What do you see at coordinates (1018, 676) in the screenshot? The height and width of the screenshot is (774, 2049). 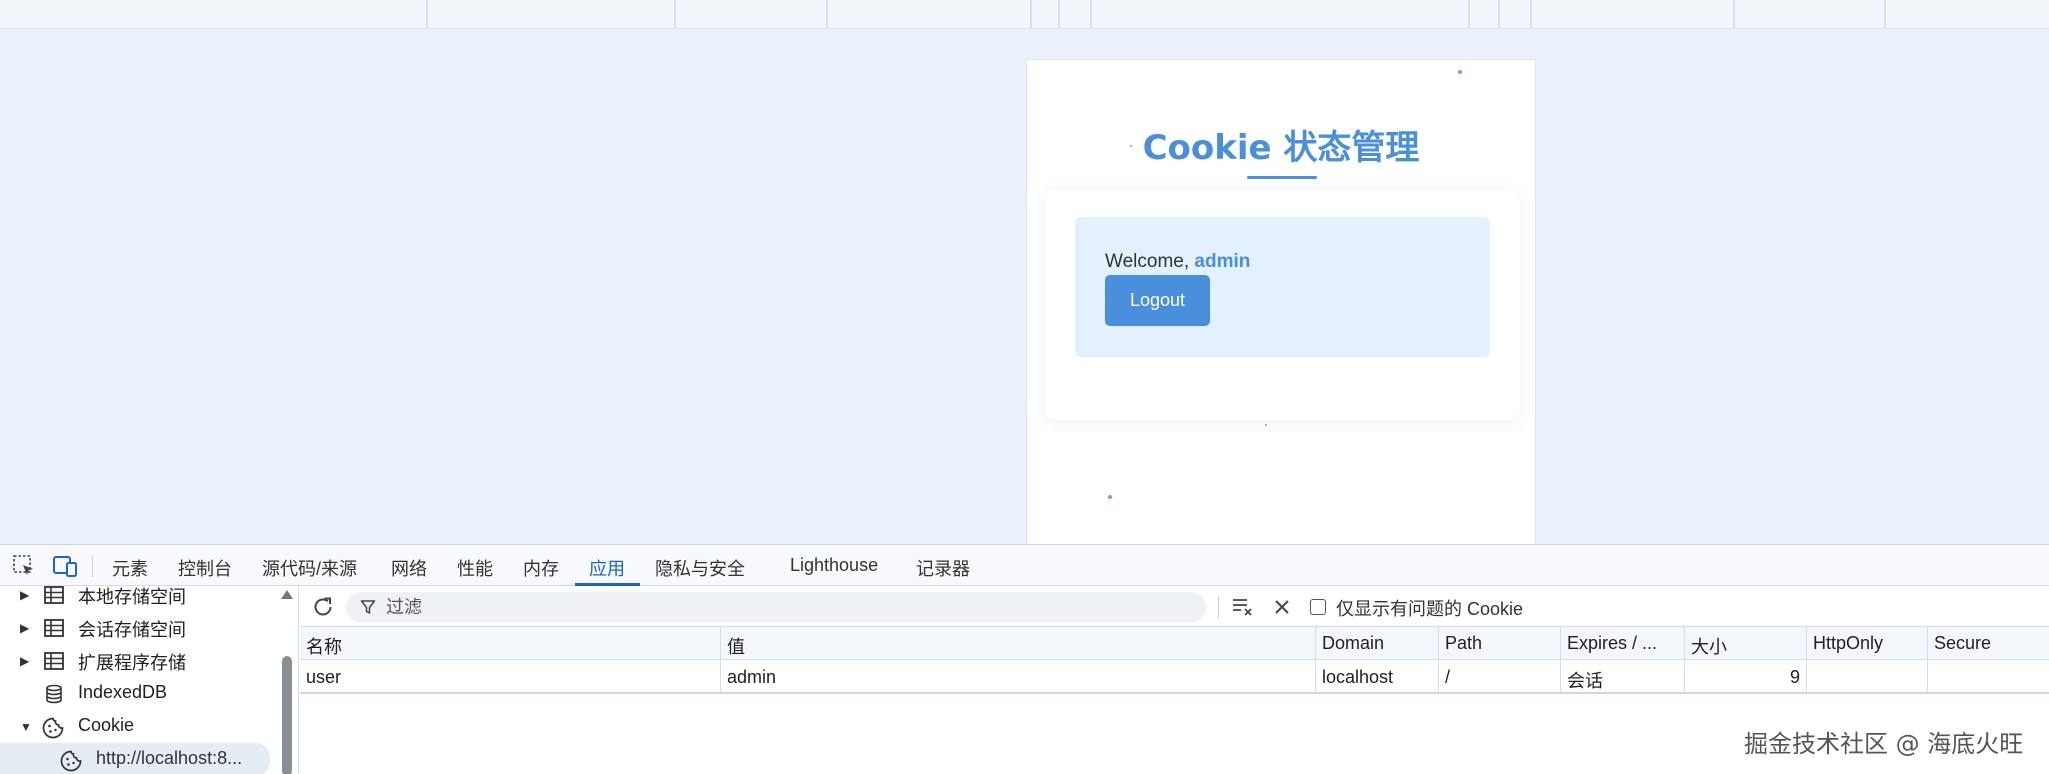 I see `cell-value: admin` at bounding box center [1018, 676].